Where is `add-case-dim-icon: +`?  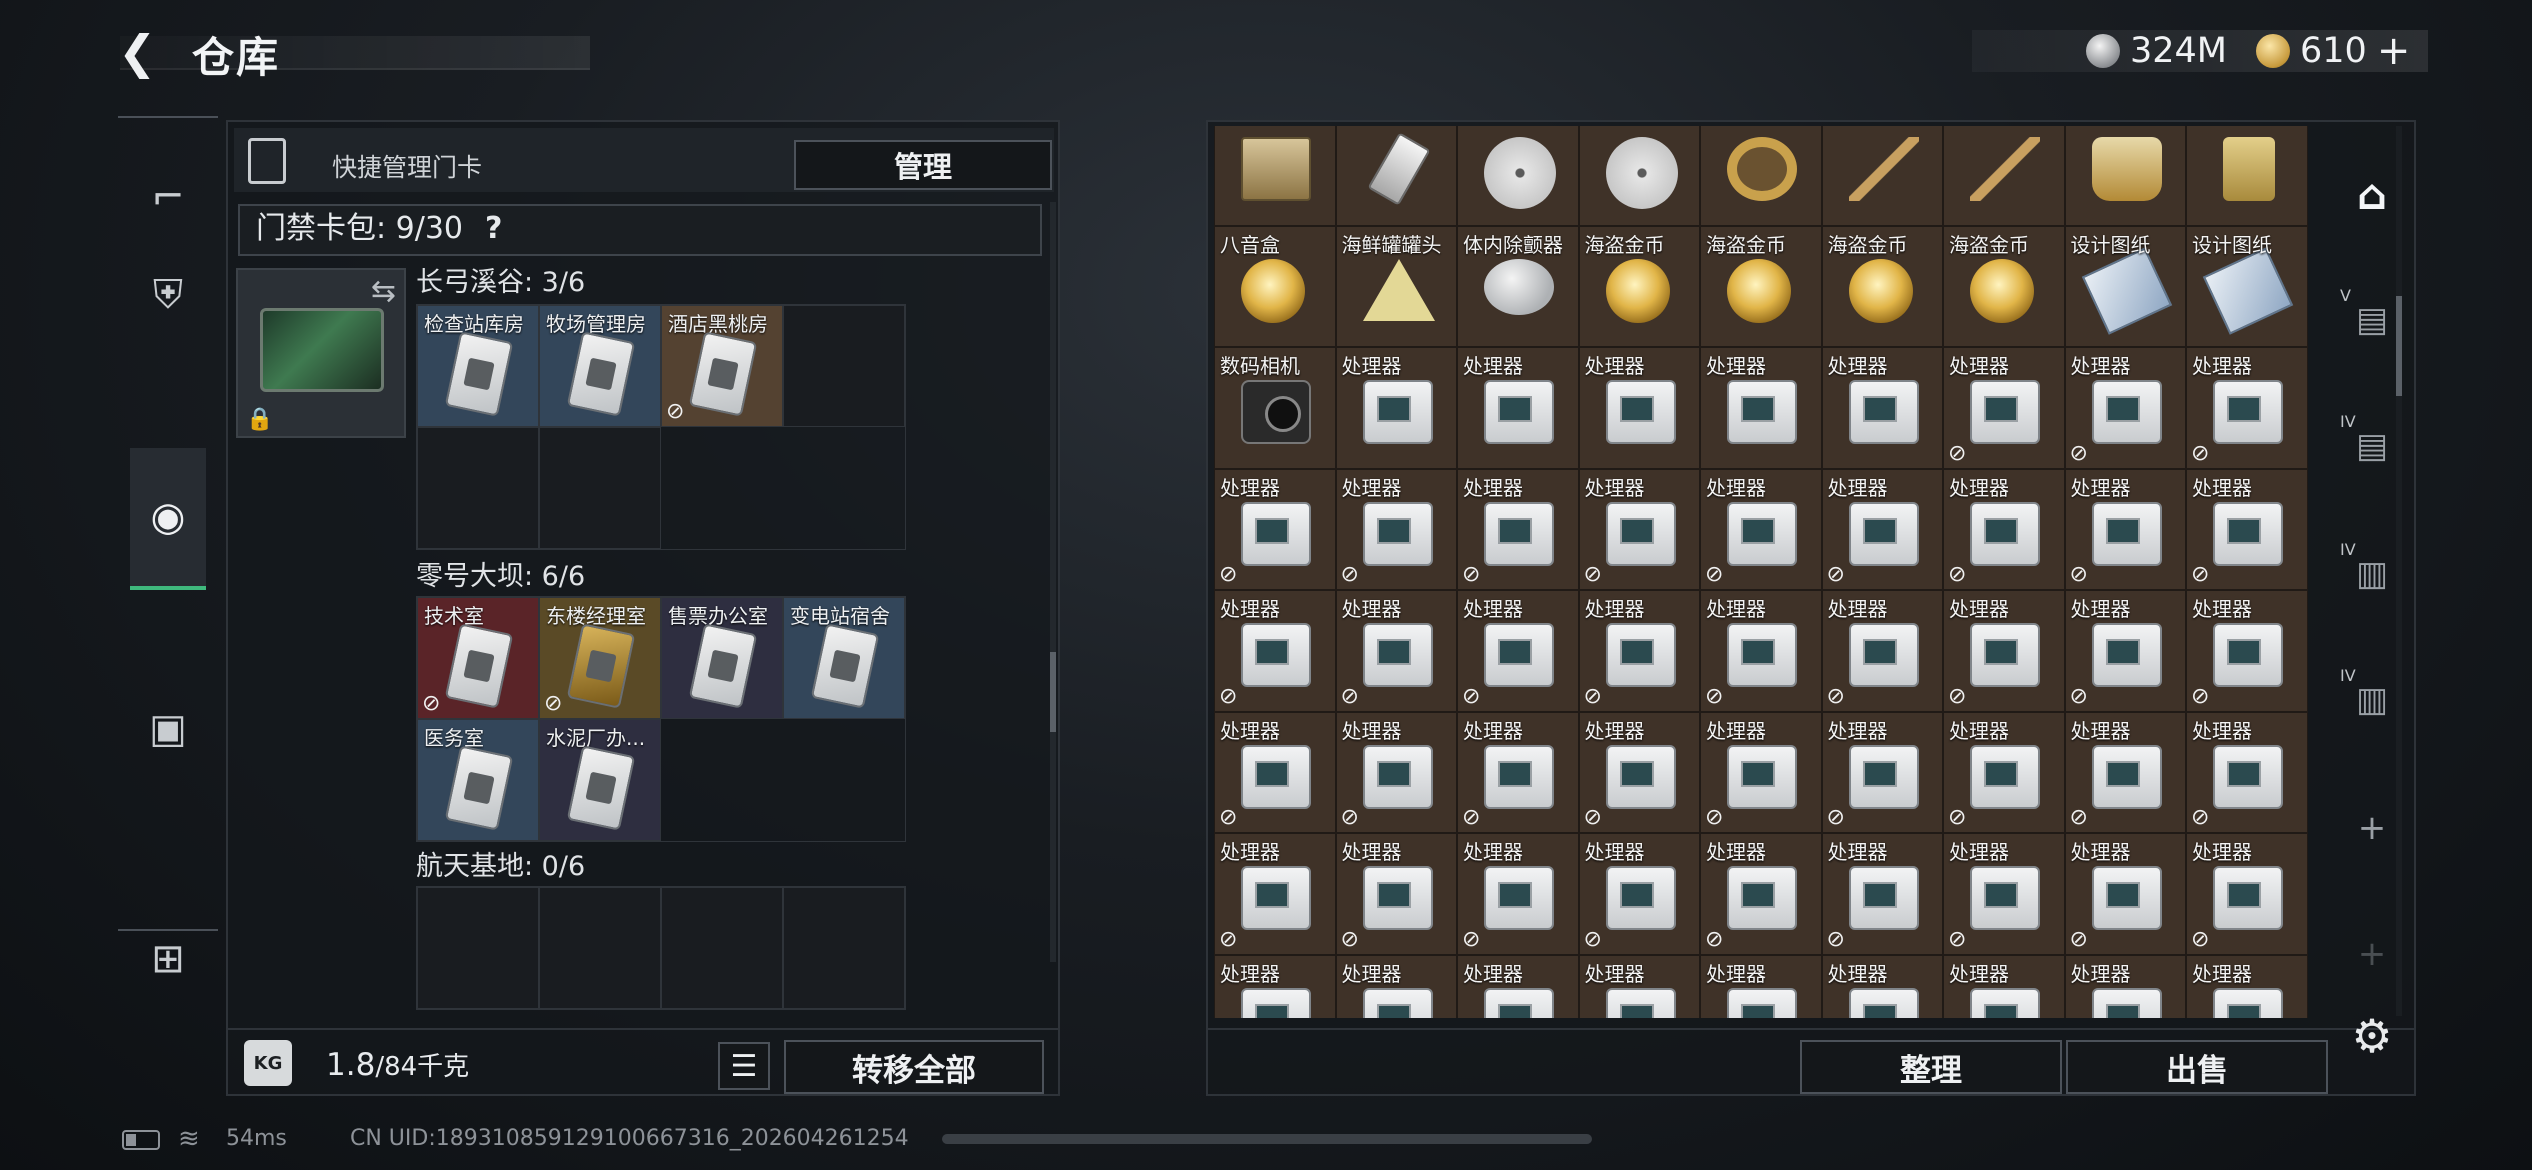 add-case-dim-icon: + is located at coordinates (2372, 954).